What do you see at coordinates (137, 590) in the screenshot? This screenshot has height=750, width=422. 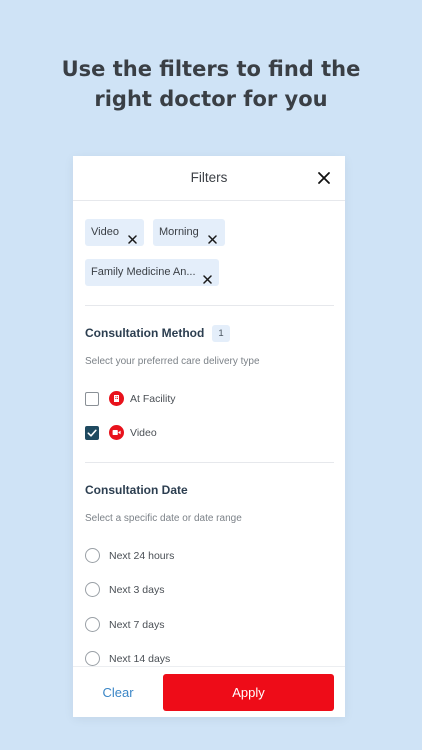 I see `next-3-days-label: Next 3 days` at bounding box center [137, 590].